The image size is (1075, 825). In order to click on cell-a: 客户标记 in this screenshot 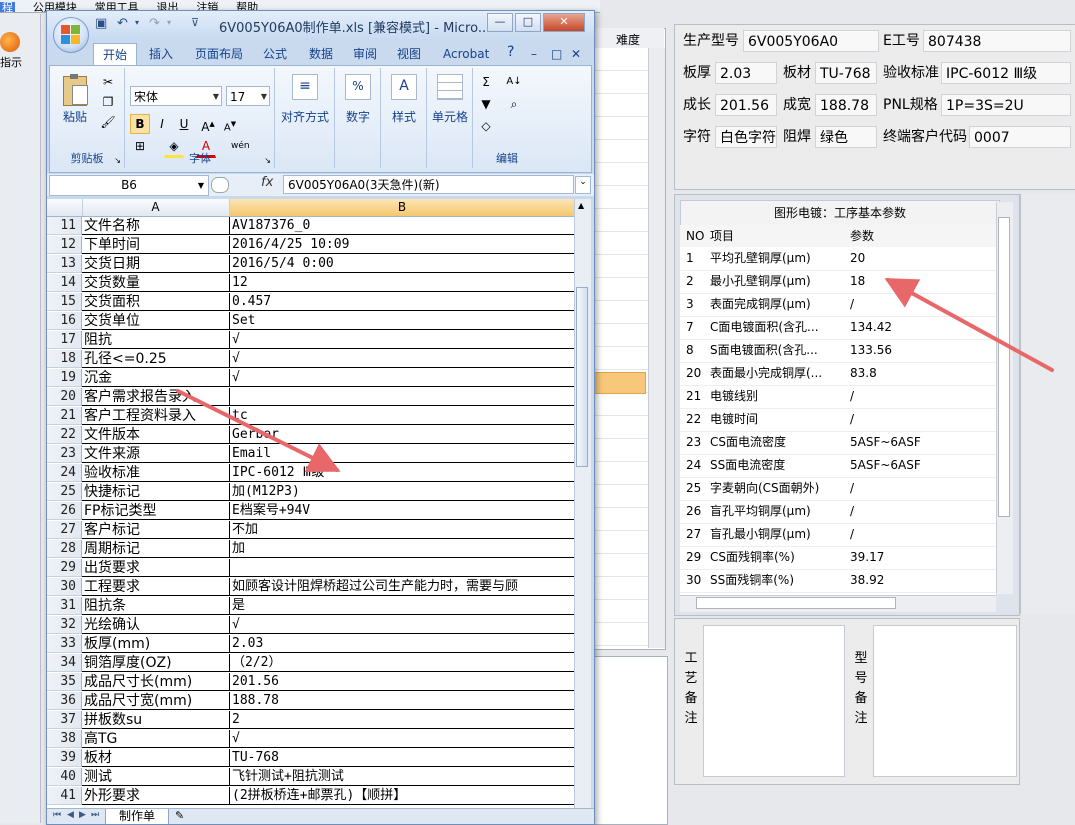, I will do `click(156, 530)`.